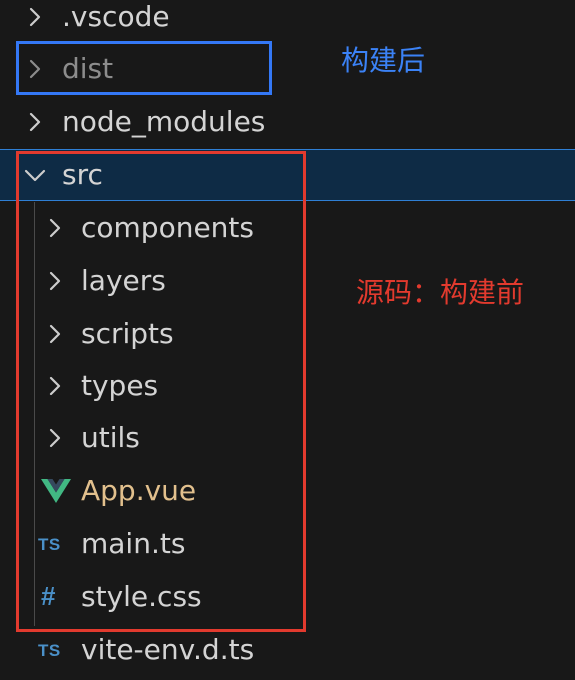 This screenshot has height=680, width=575. I want to click on dist-annotation-label: 构建后, so click(383, 60).